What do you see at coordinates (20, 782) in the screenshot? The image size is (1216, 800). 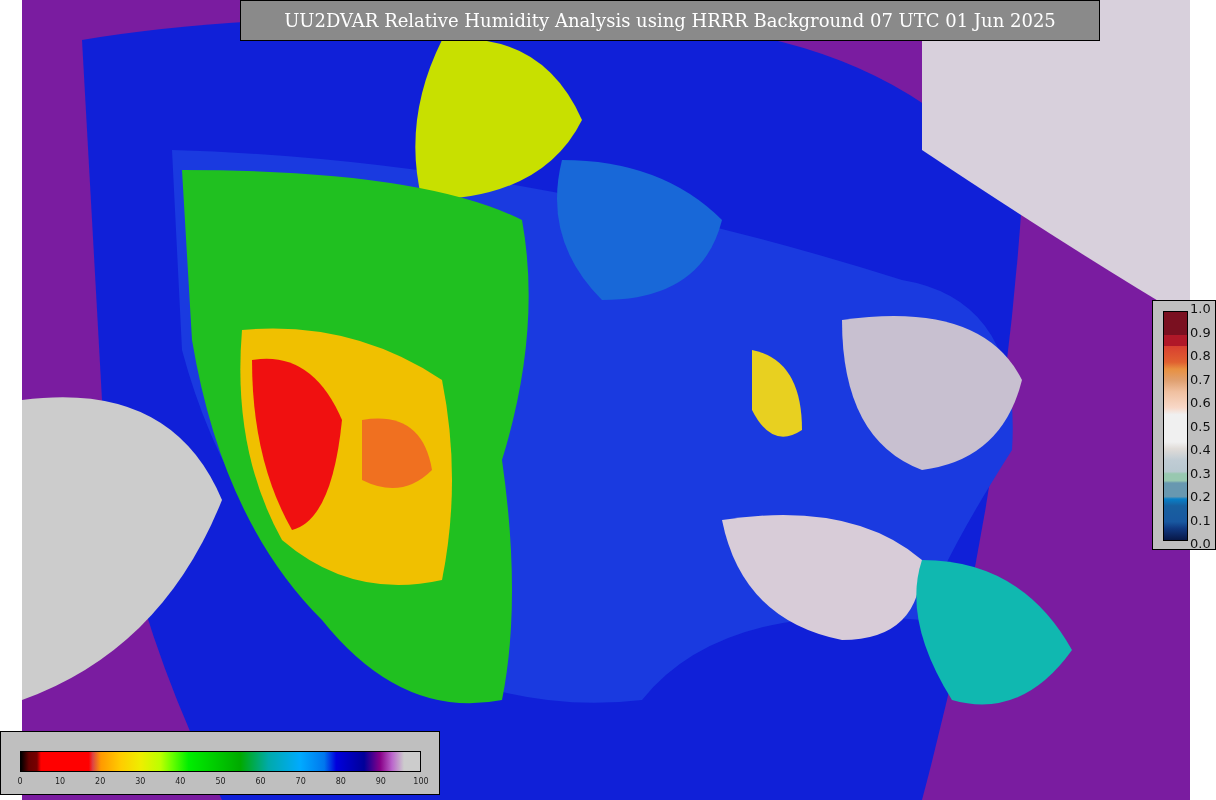 I see `tick-label: 0` at bounding box center [20, 782].